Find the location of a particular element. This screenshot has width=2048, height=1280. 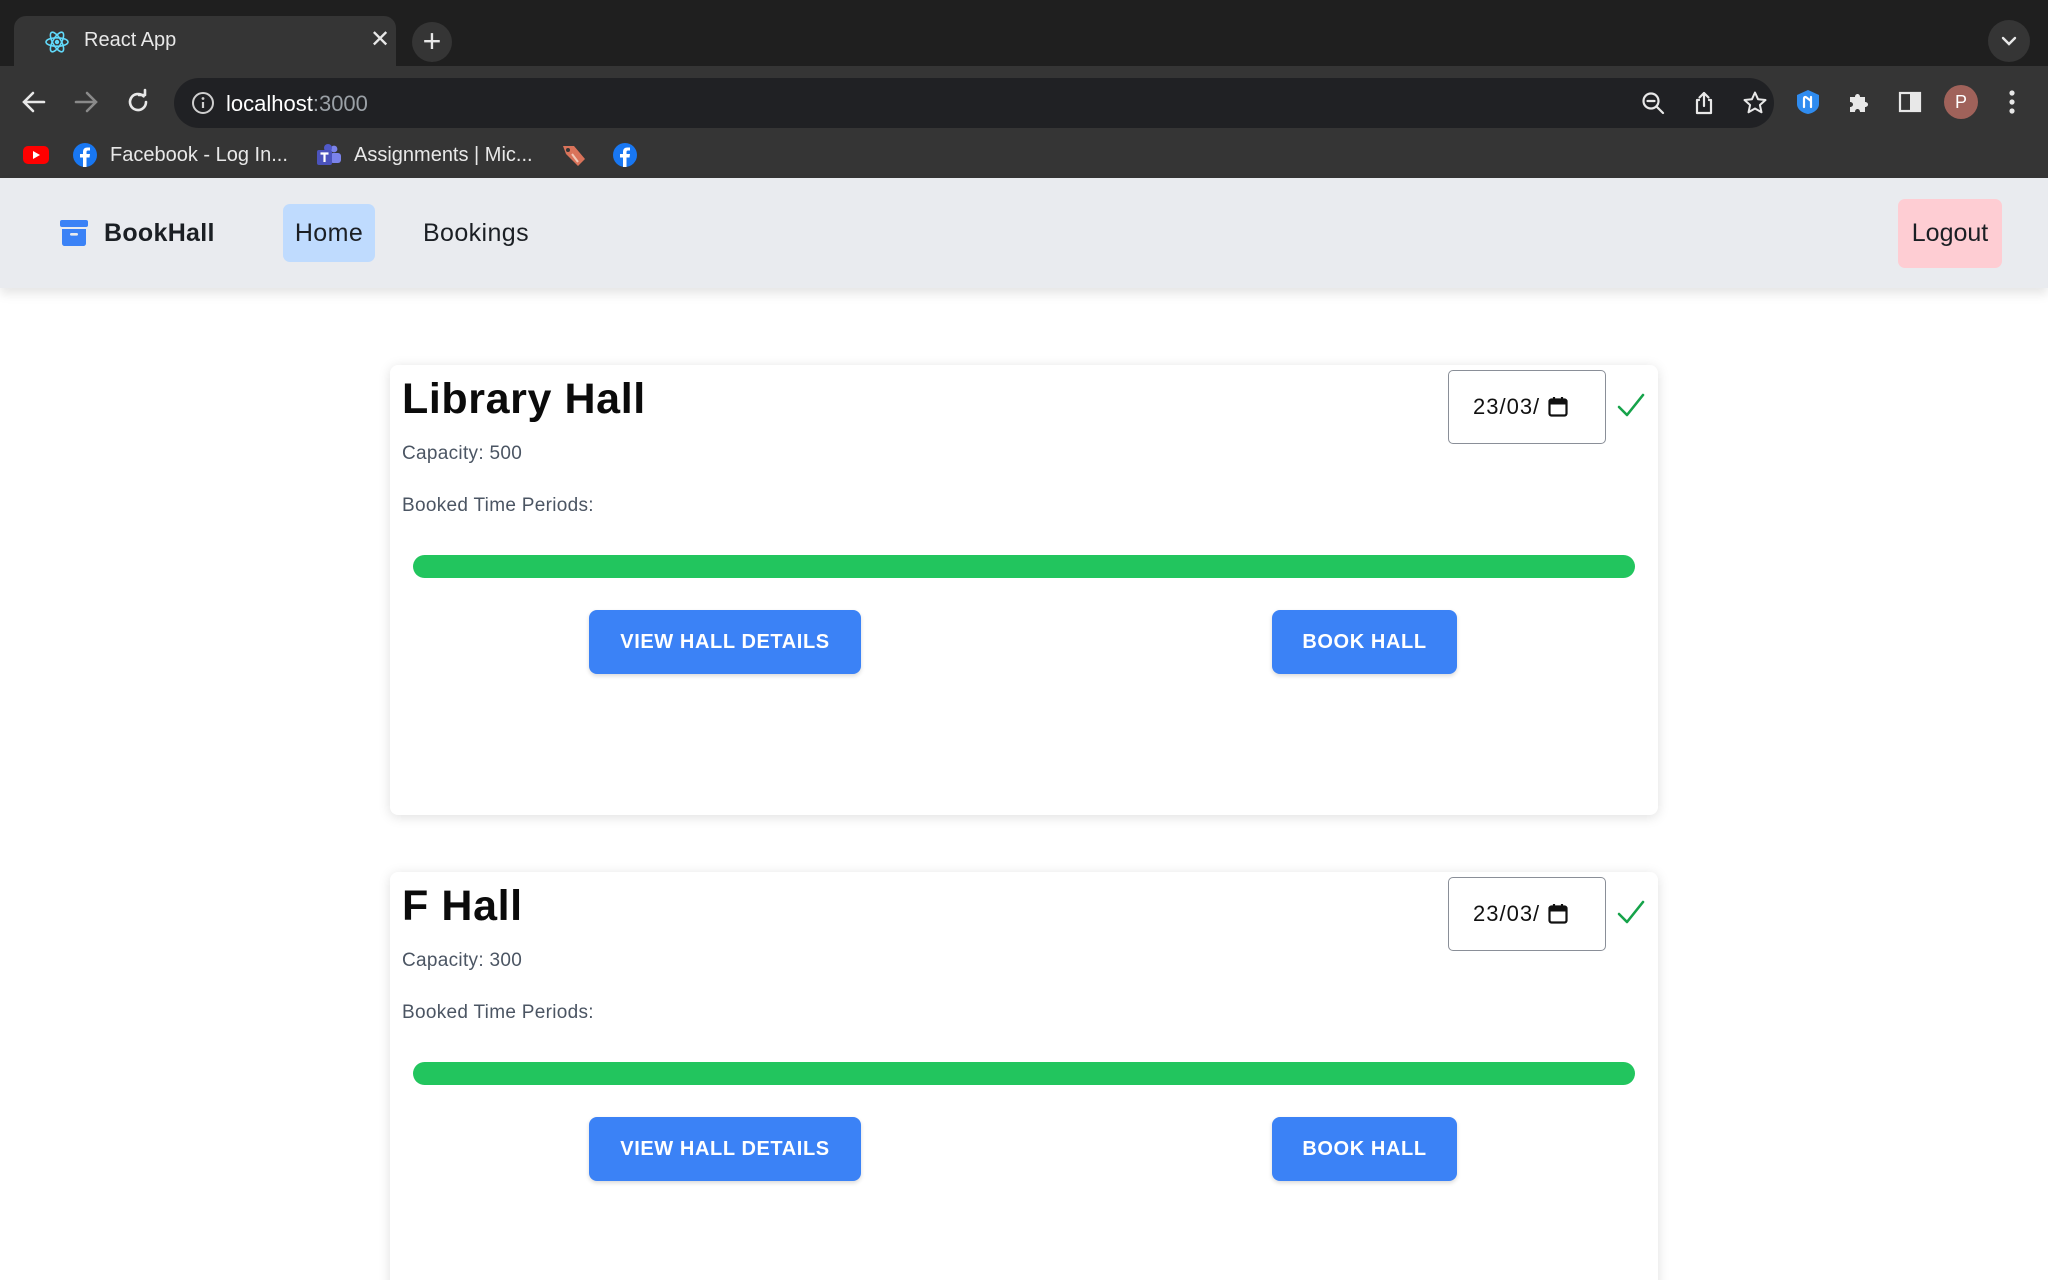

reload-icon is located at coordinates (138, 100).